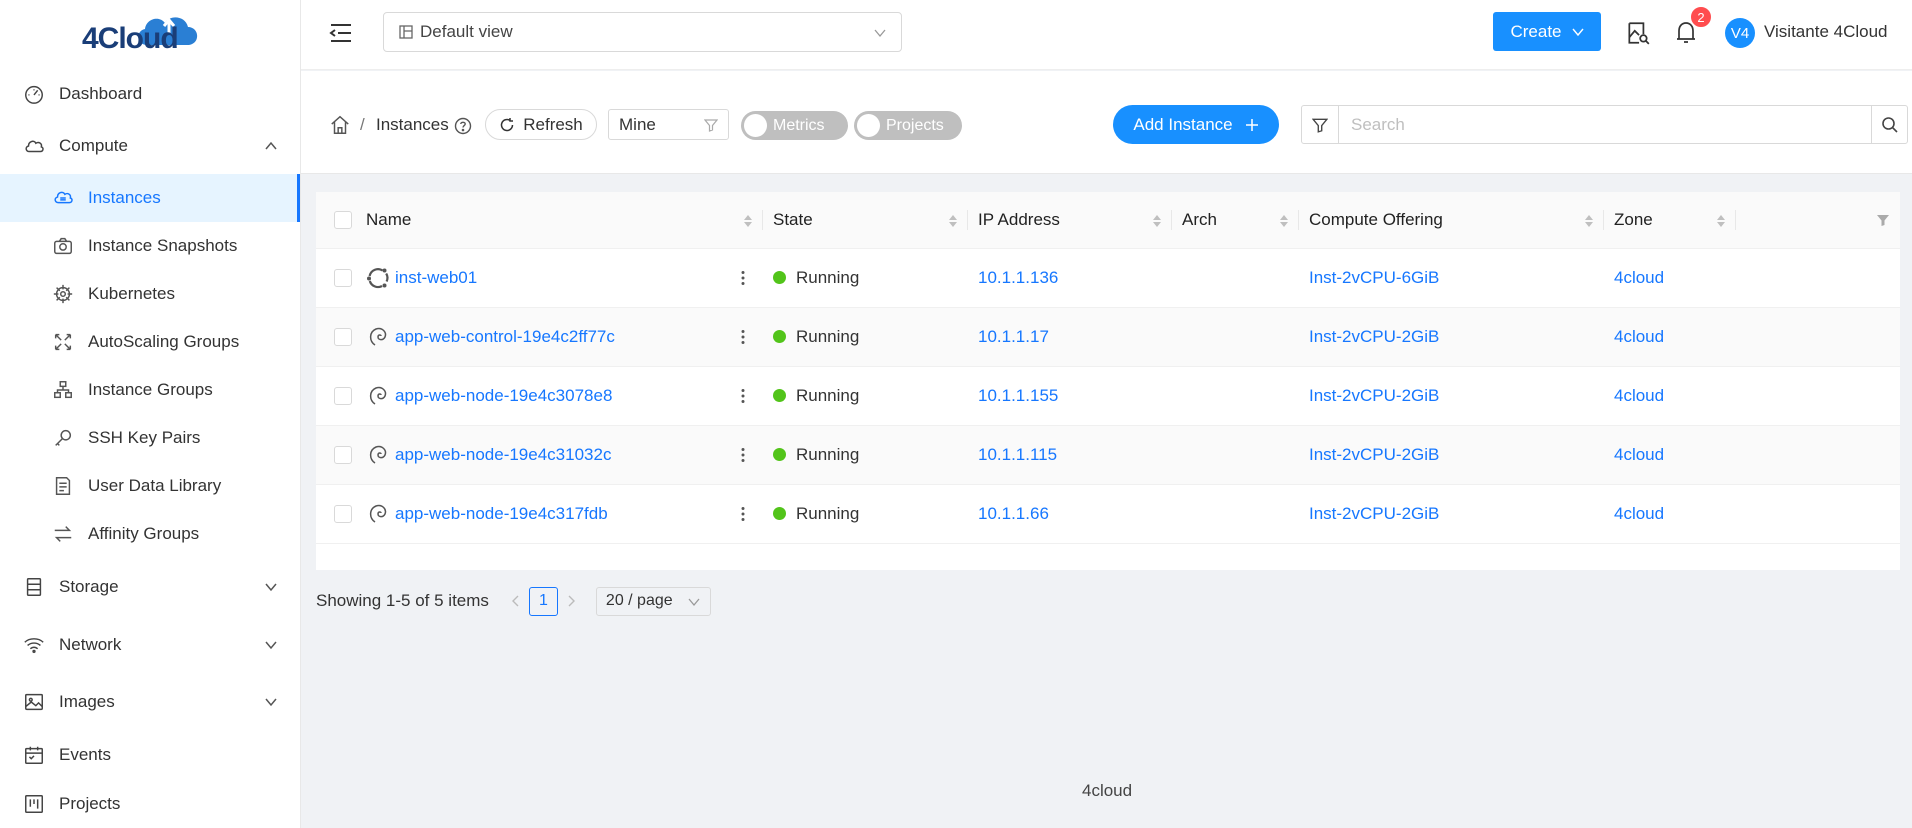 This screenshot has height=828, width=1912. What do you see at coordinates (503, 455) in the screenshot?
I see `instance-name-link: app-web-node-19e4c31032c` at bounding box center [503, 455].